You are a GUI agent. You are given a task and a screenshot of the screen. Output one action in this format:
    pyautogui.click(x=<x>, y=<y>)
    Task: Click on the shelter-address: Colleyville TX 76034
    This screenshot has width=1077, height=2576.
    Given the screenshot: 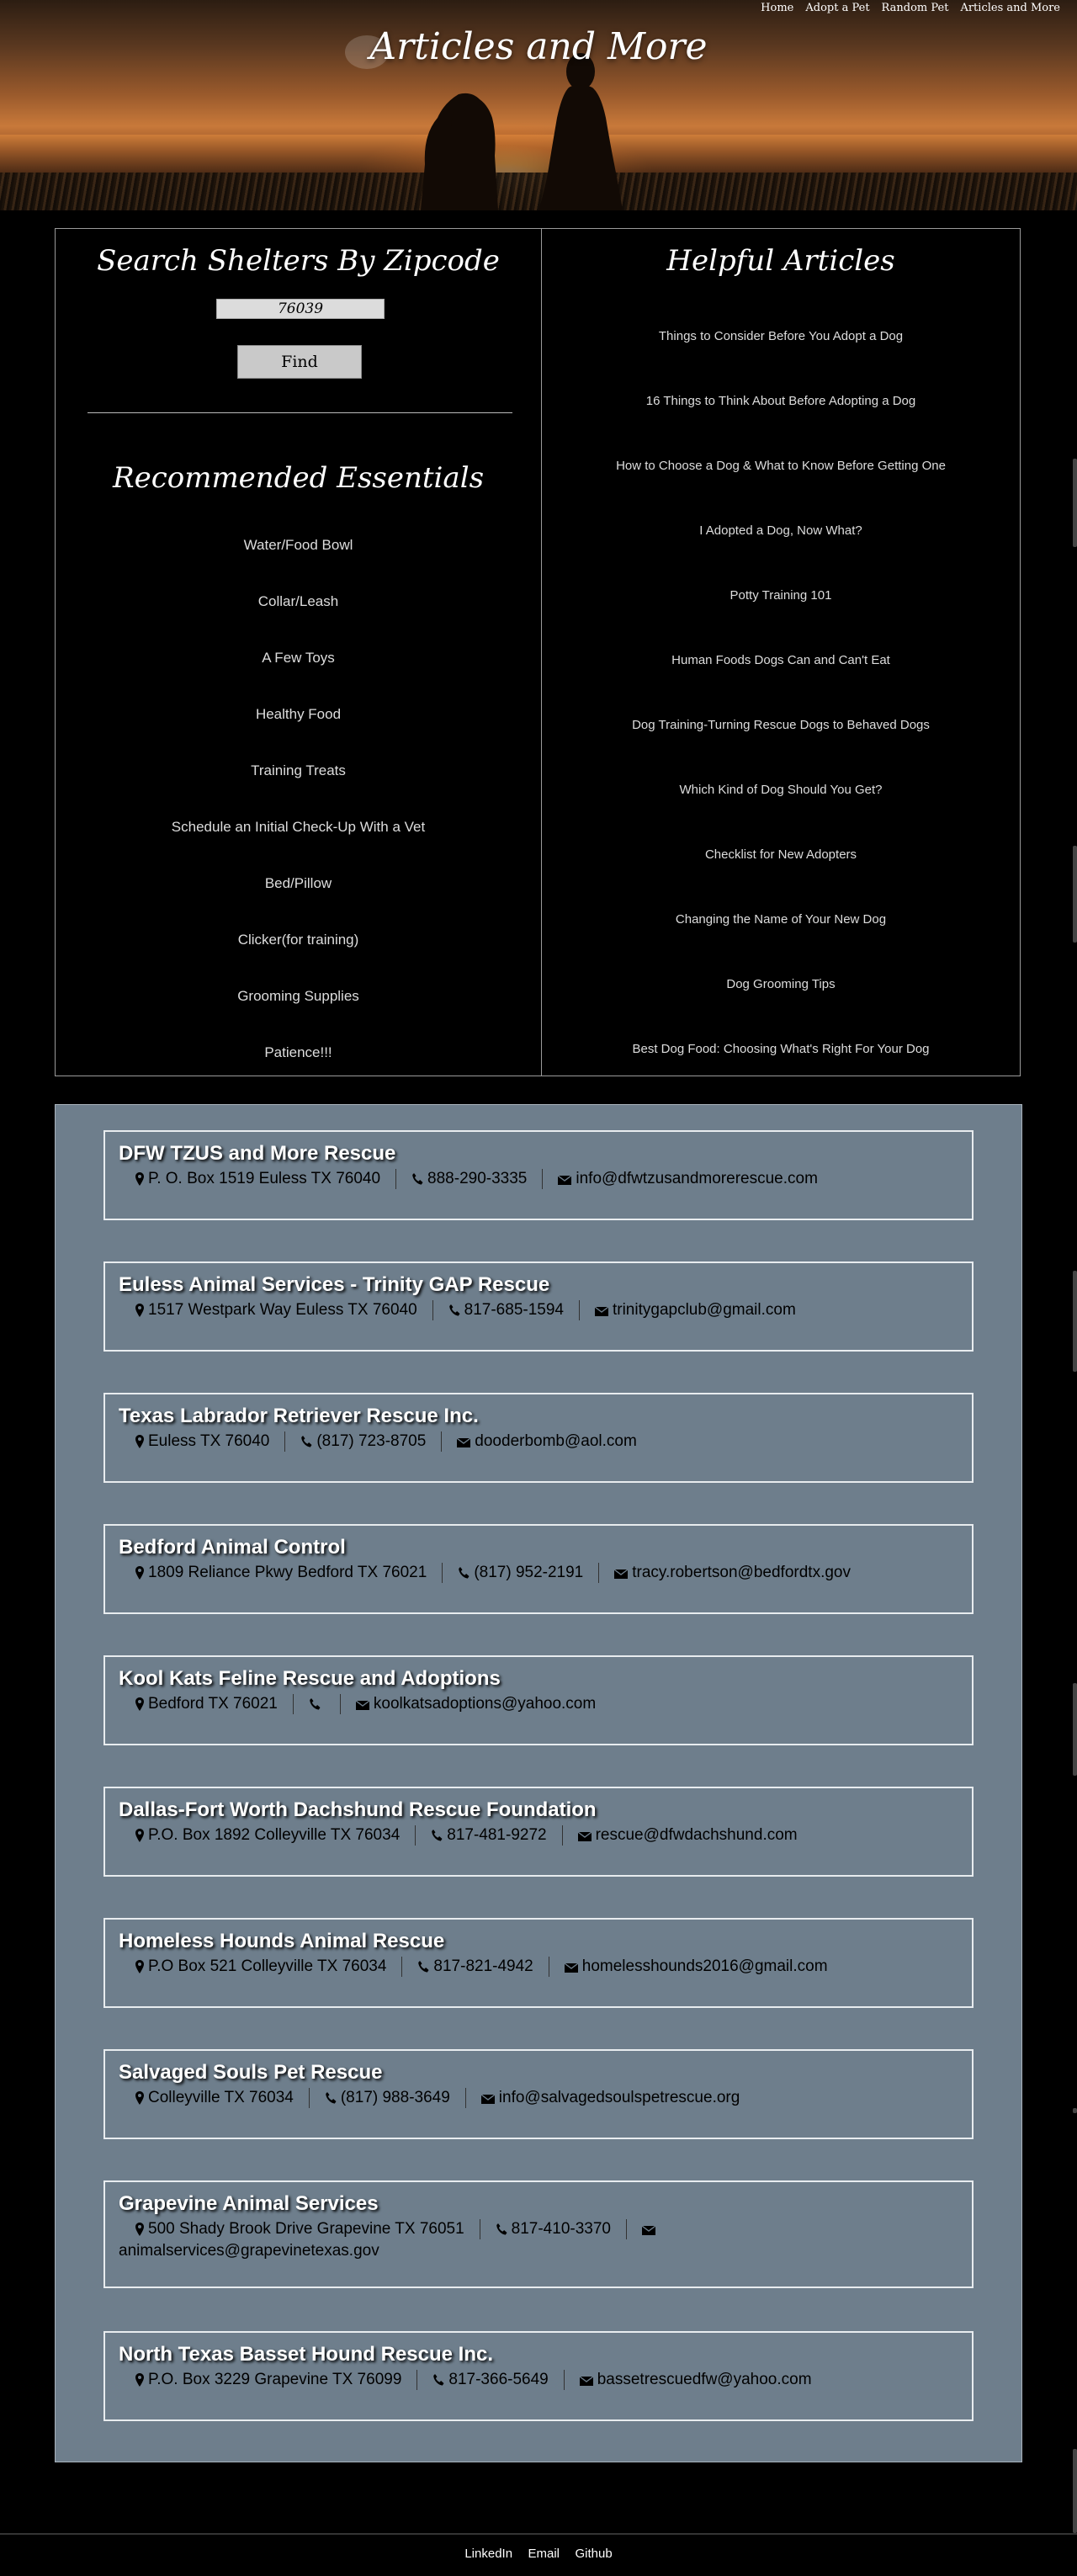 What is the action you would take?
    pyautogui.click(x=221, y=2097)
    